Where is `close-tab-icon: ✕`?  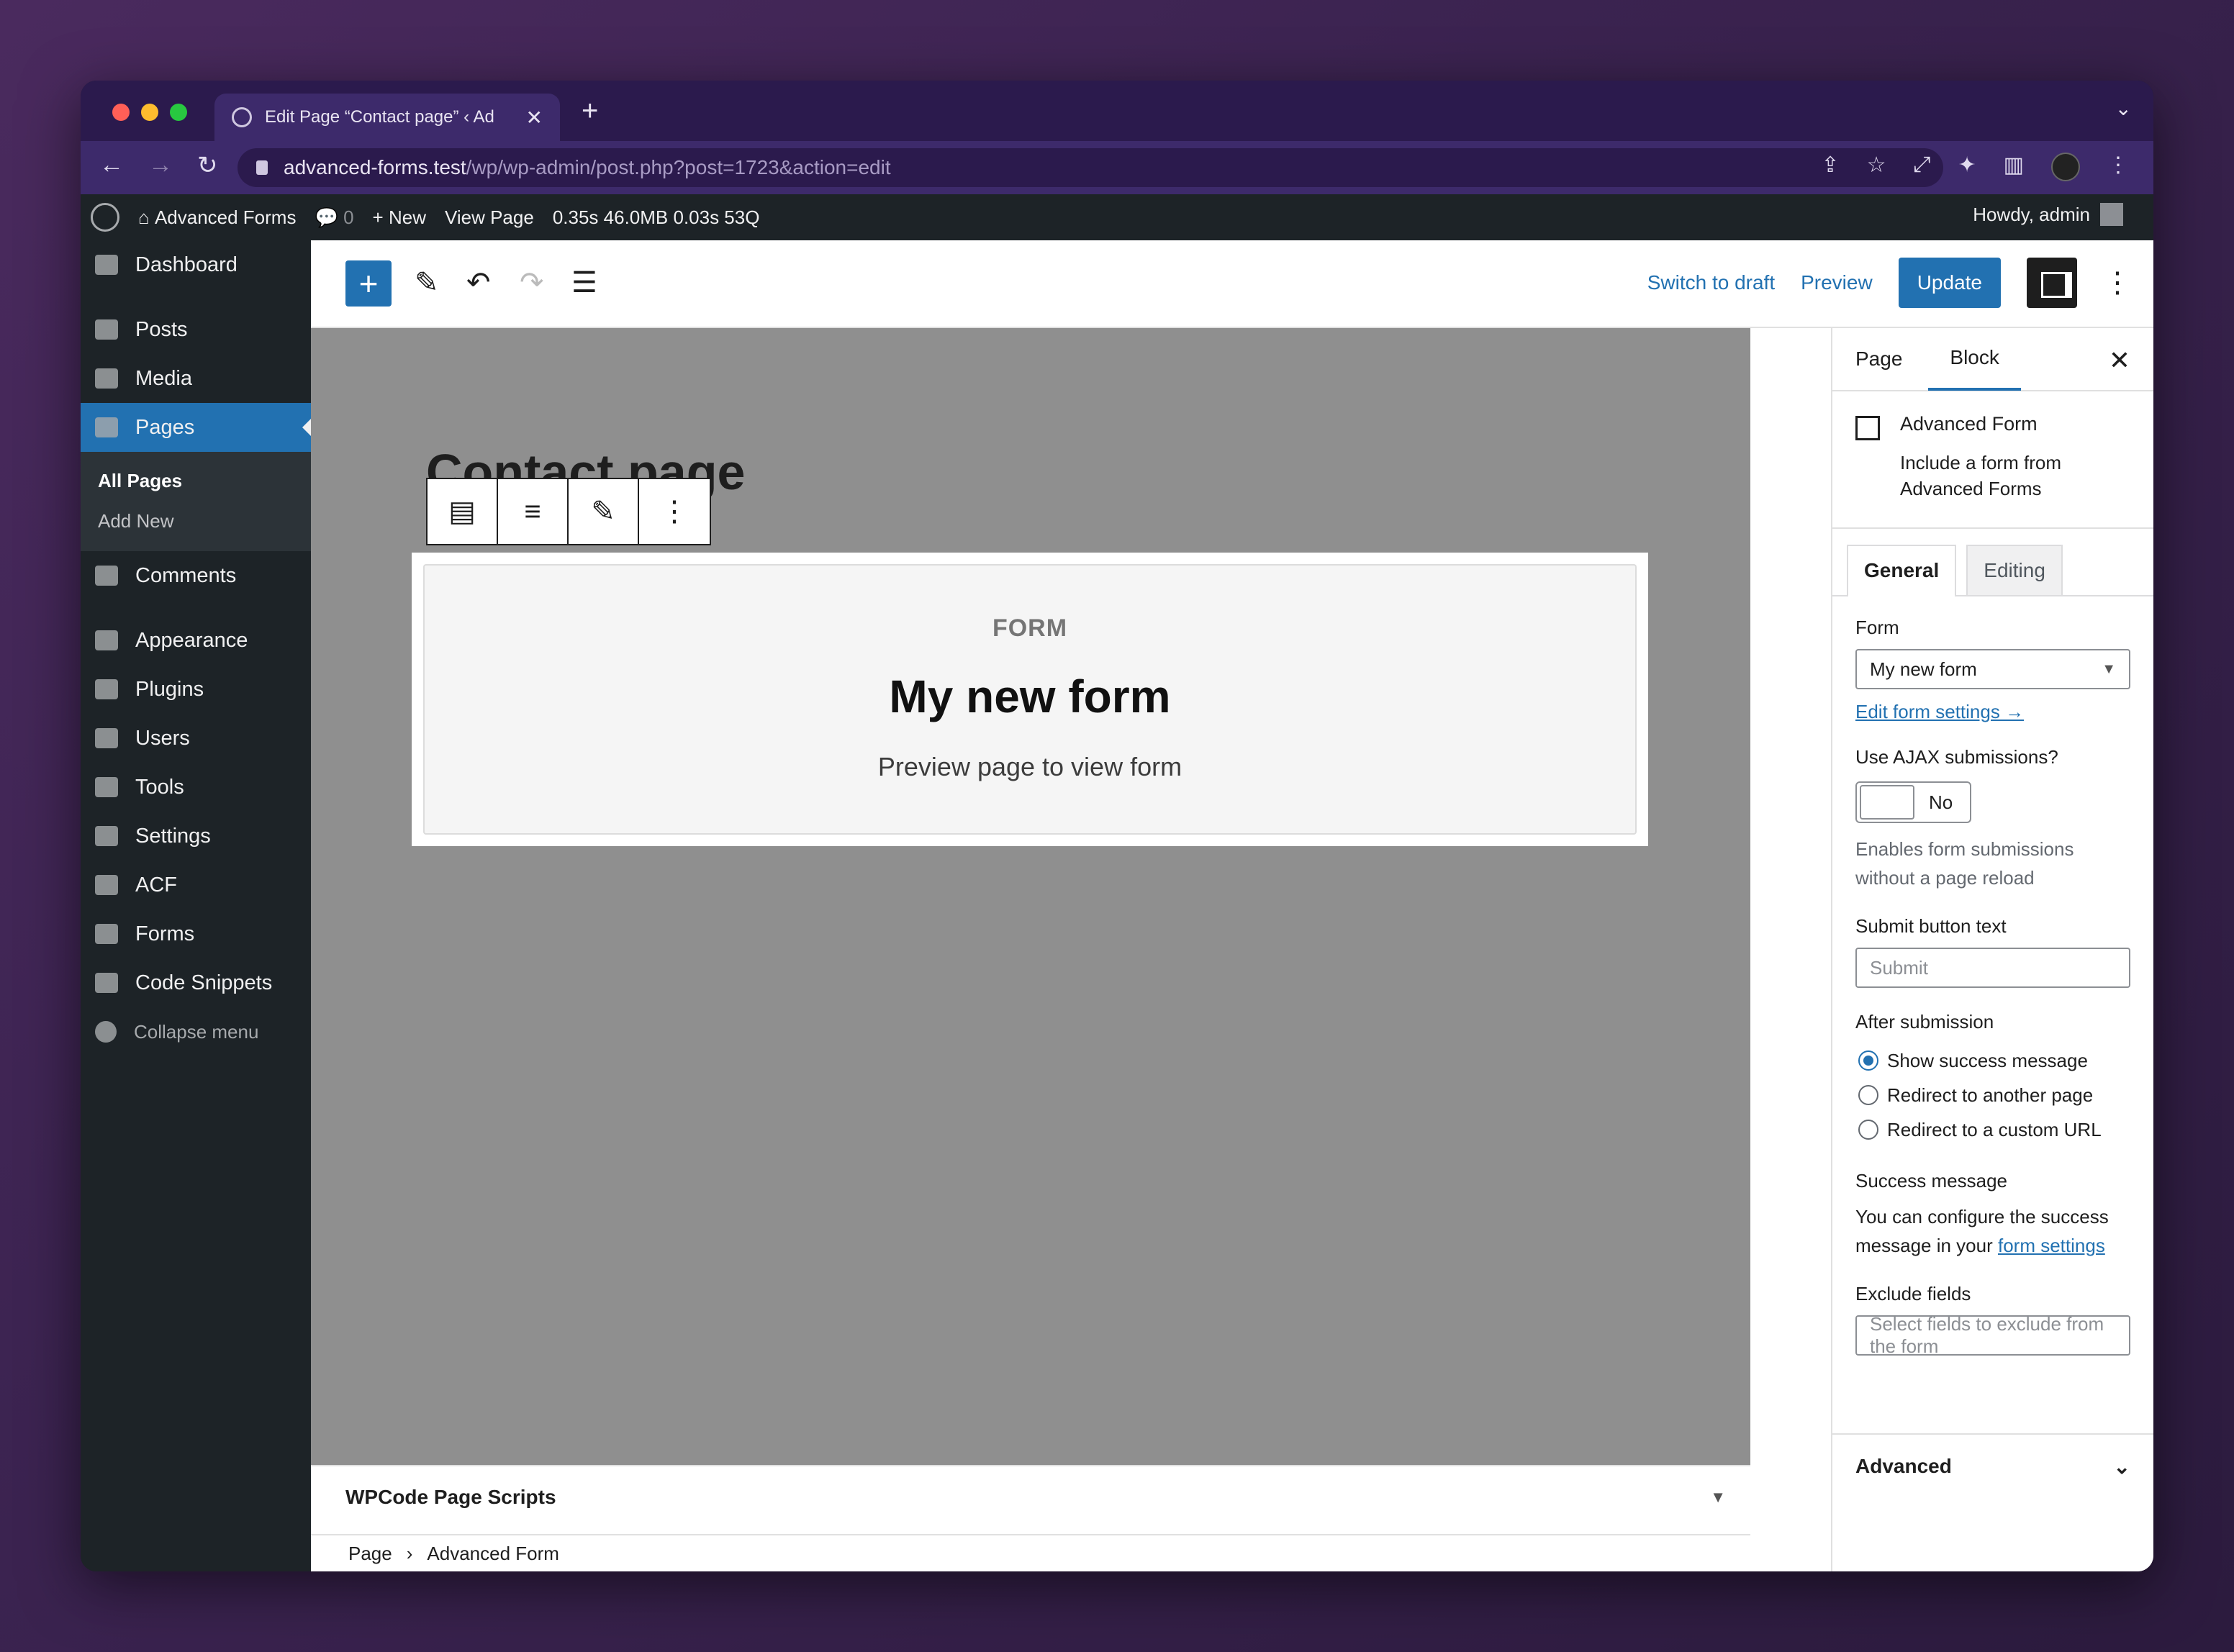 close-tab-icon: ✕ is located at coordinates (534, 118).